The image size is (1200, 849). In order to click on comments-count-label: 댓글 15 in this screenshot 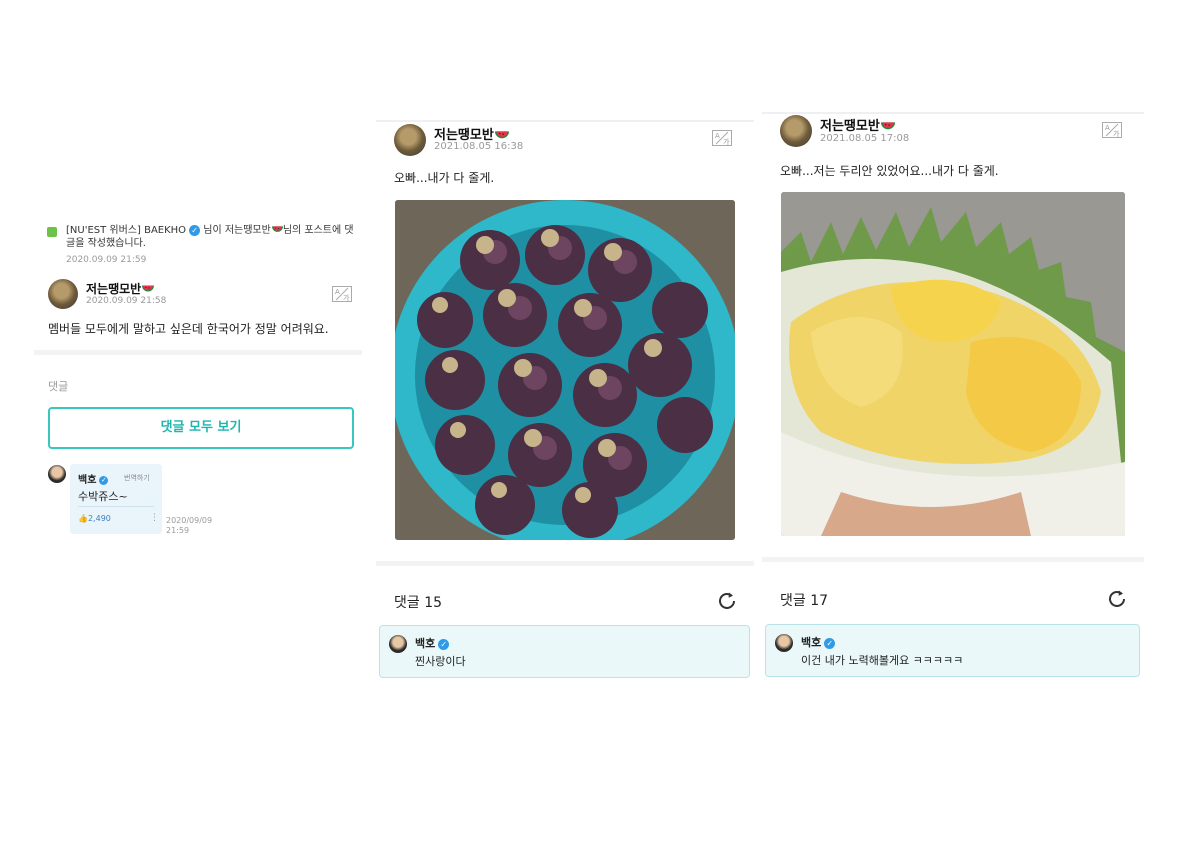, I will do `click(418, 603)`.